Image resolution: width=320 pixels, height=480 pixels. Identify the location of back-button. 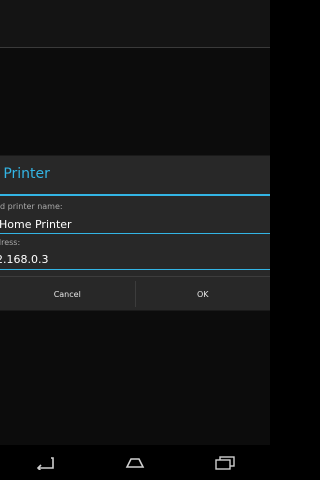
(45, 463).